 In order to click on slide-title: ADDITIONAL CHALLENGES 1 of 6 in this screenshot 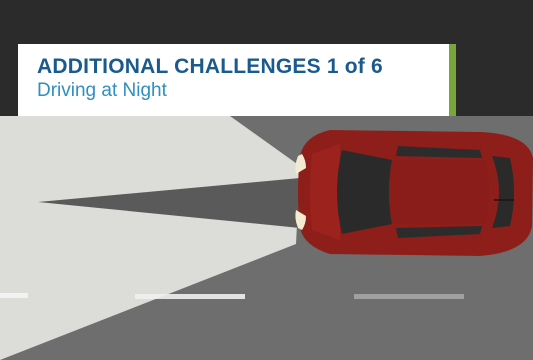, I will do `click(210, 66)`.